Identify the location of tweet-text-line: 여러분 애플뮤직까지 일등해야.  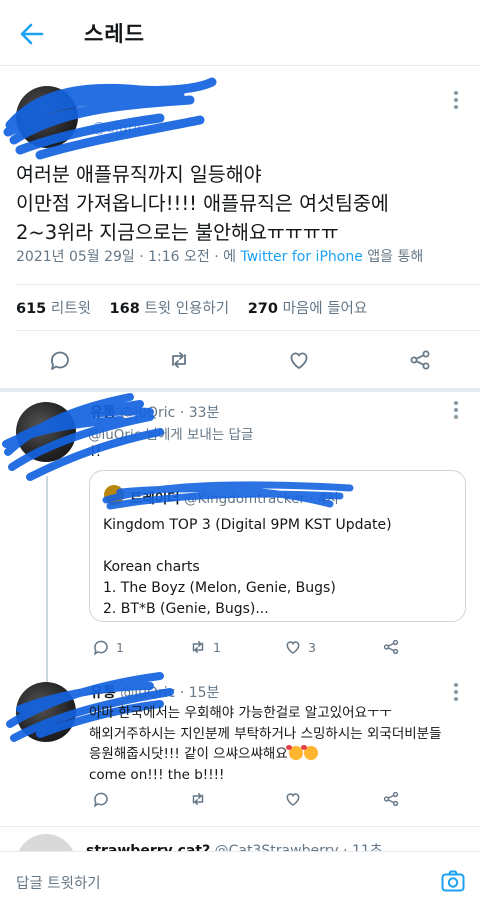
(139, 174).